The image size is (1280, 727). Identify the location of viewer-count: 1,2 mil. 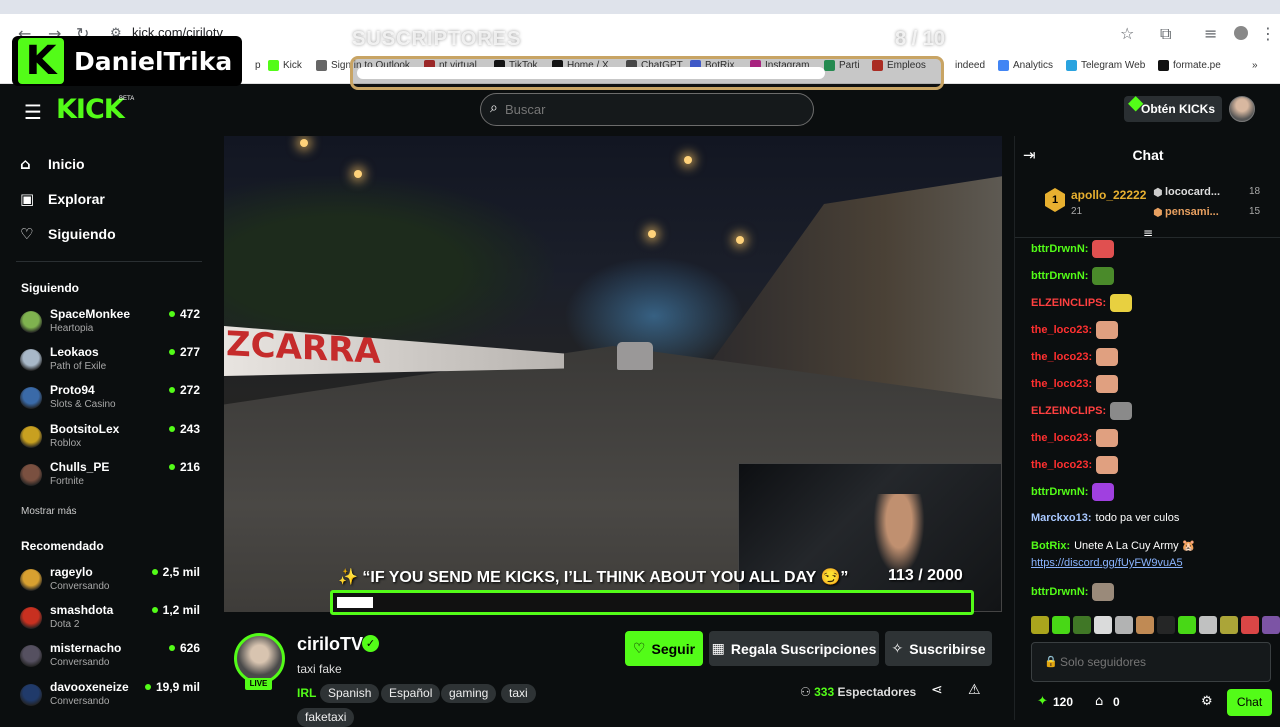
(176, 610).